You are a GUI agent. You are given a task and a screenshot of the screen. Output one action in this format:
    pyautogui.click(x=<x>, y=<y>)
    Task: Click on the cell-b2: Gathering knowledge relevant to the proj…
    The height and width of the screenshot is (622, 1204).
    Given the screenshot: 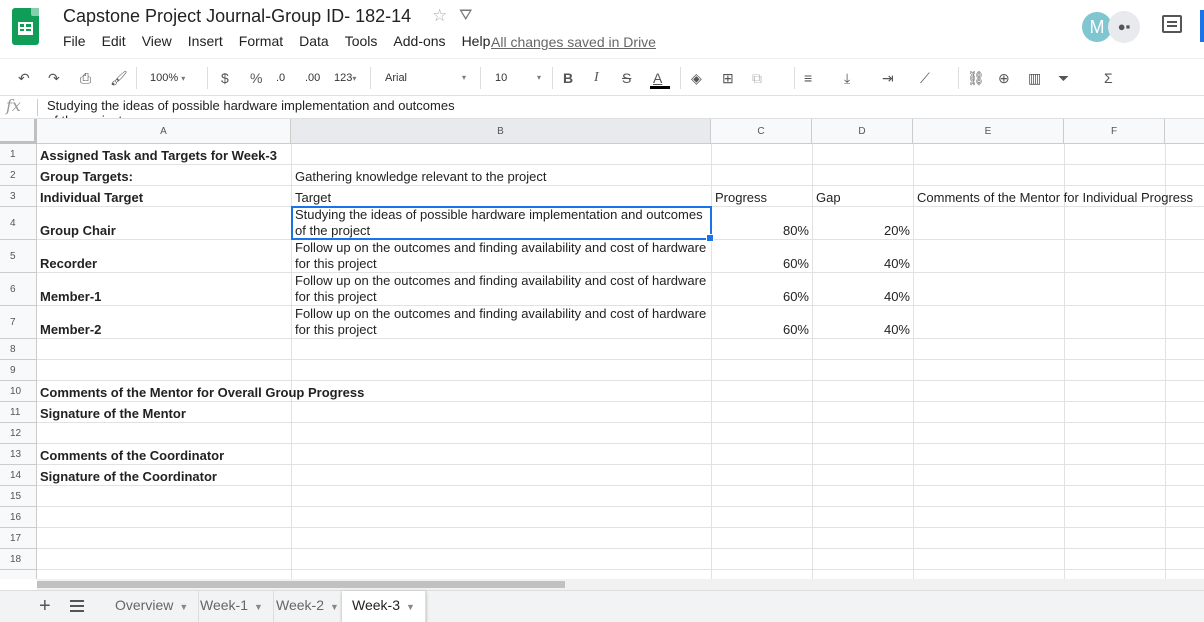 What is the action you would take?
    pyautogui.click(x=421, y=177)
    